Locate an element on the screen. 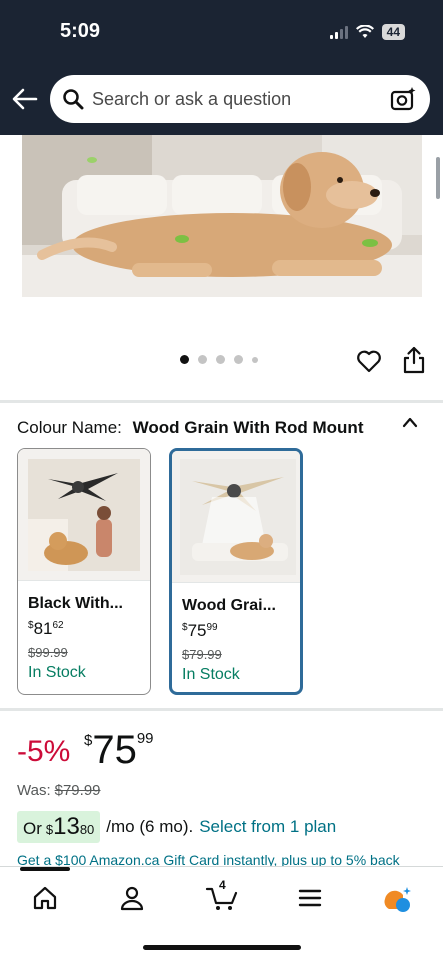 This screenshot has height=960, width=443. colour-selector-header: Colour Name: Wood Grain With Rod Mount is located at coordinates (222, 428).